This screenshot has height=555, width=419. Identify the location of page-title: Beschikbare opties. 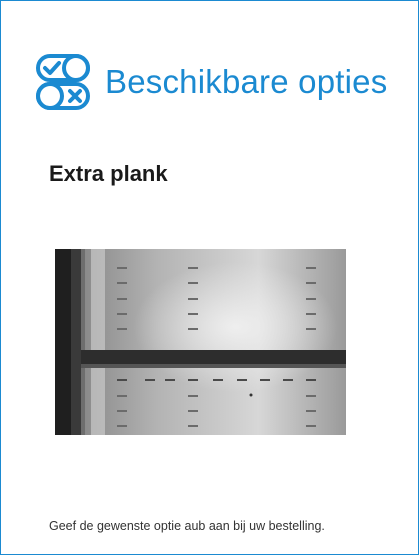
(246, 81).